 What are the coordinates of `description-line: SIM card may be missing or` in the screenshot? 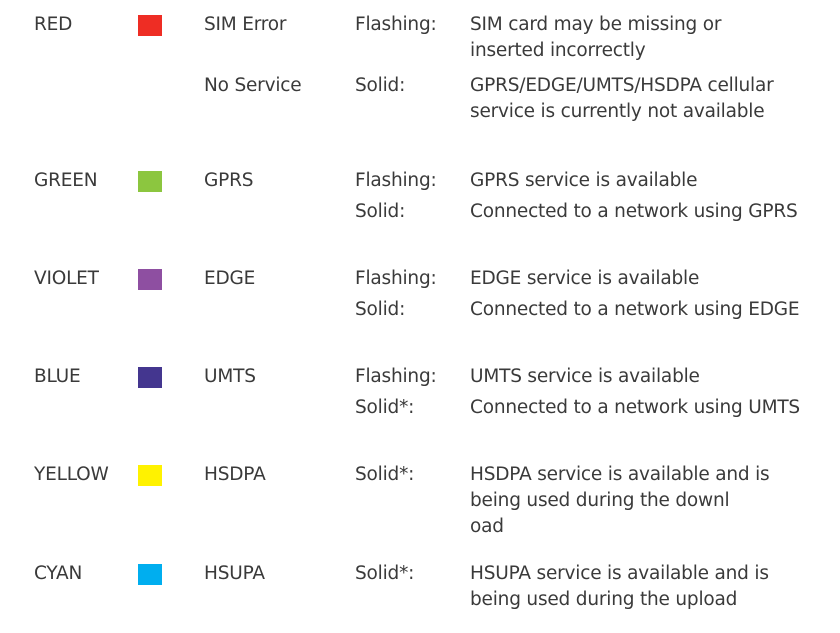 It's located at (596, 24).